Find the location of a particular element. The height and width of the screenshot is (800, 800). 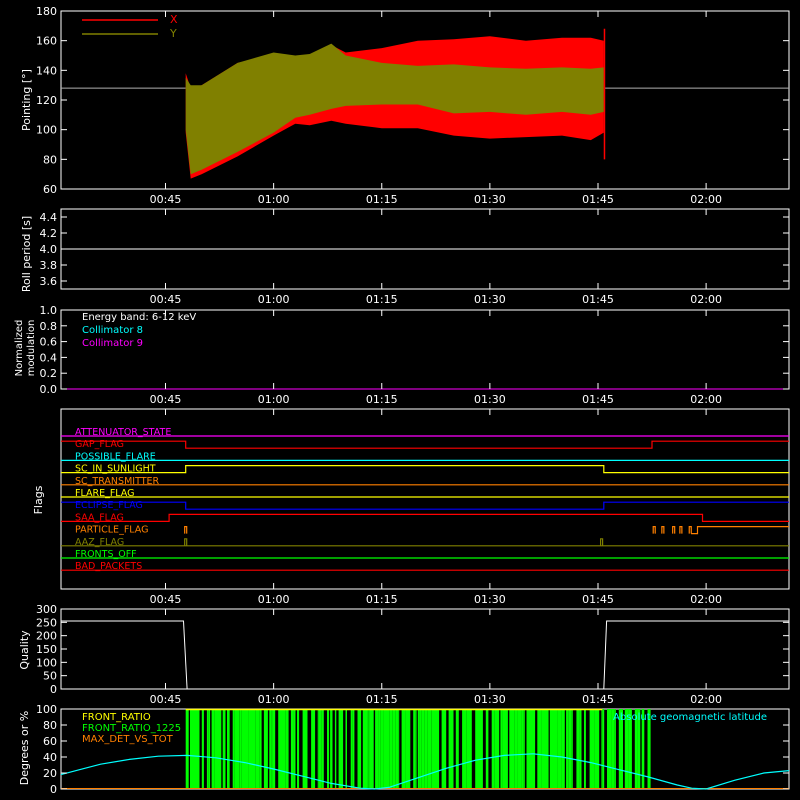

legend-collimator-8: Collimator 8 is located at coordinates (112, 330).